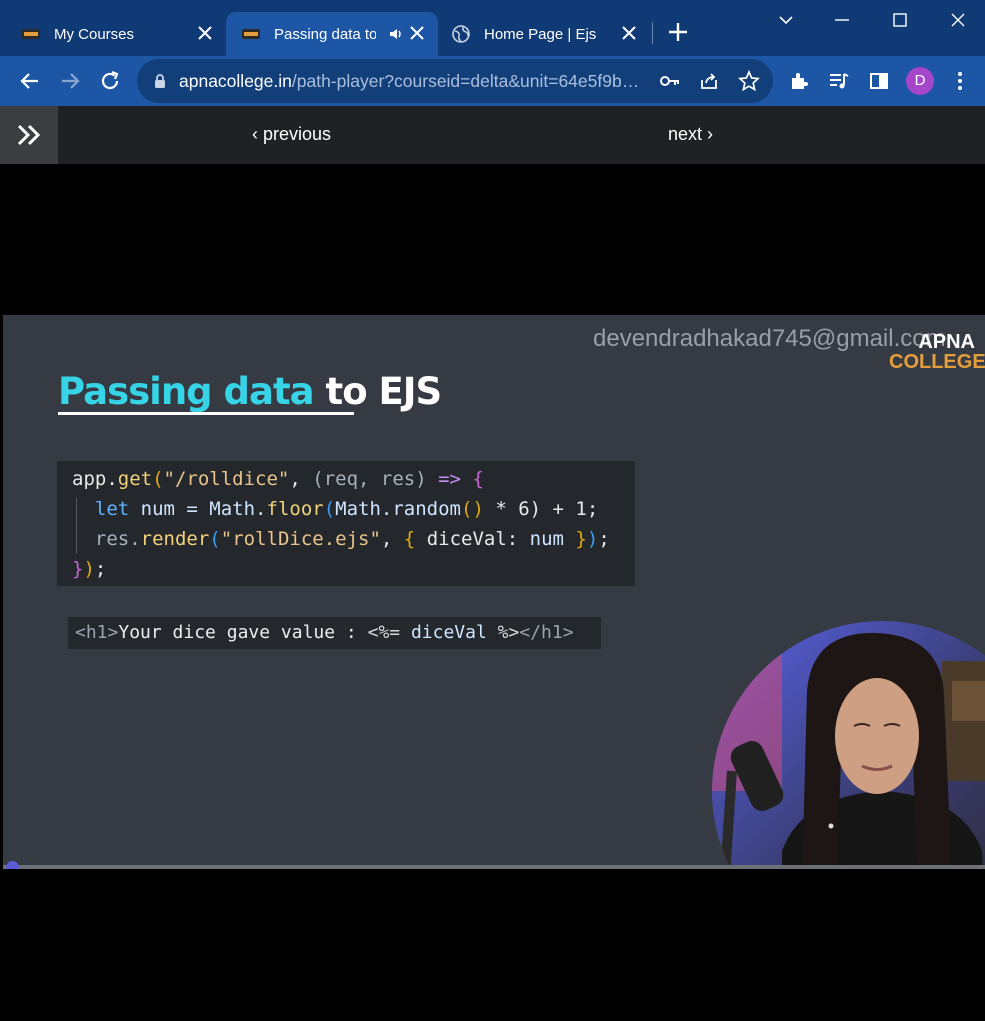 This screenshot has width=985, height=1021. Describe the element at coordinates (206, 413) in the screenshot. I see `title-underline` at that location.